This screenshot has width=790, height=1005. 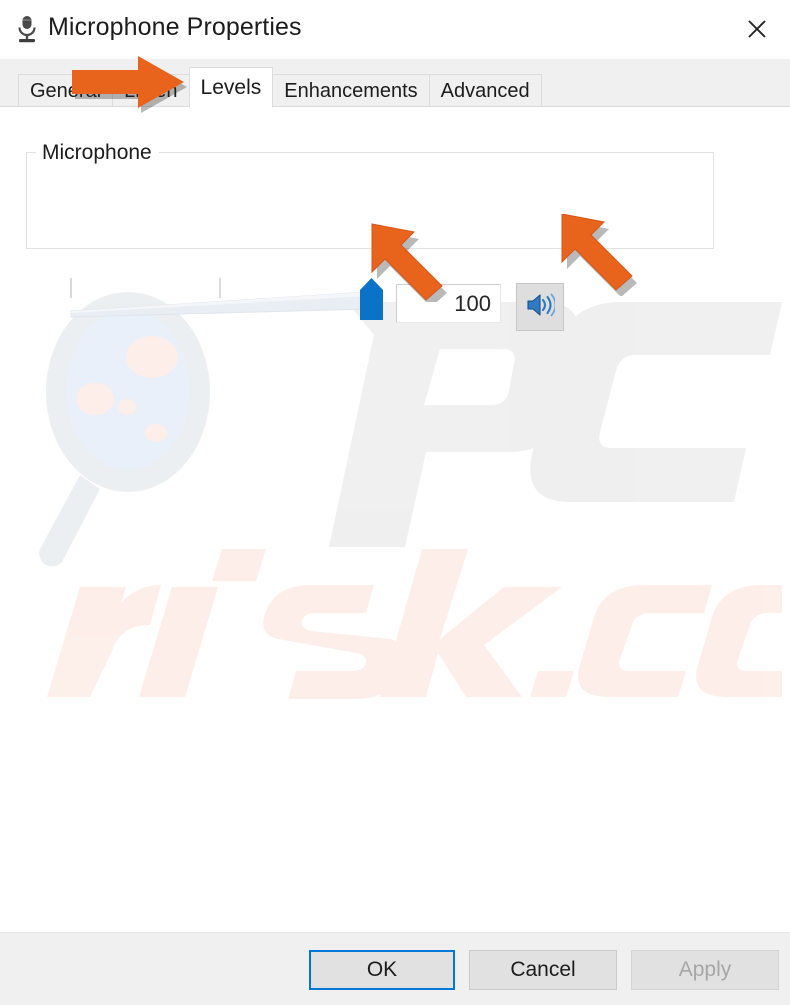 I want to click on group-box-label: Microphone, so click(x=97, y=152).